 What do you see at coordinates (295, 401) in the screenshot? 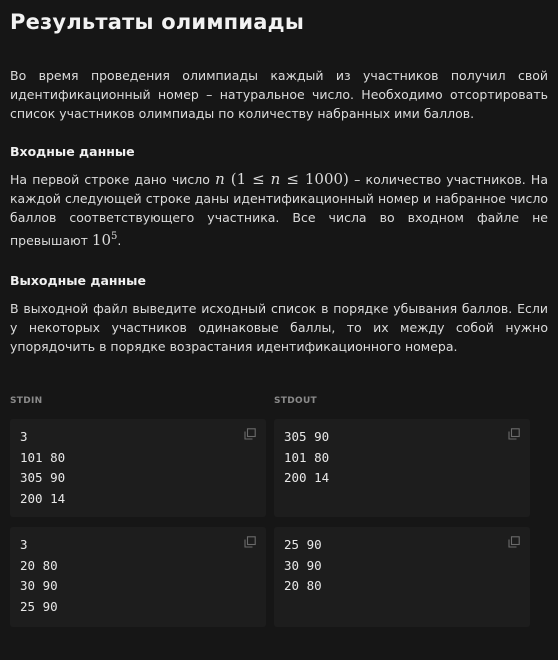
I see `stdout-label: STDOUT` at bounding box center [295, 401].